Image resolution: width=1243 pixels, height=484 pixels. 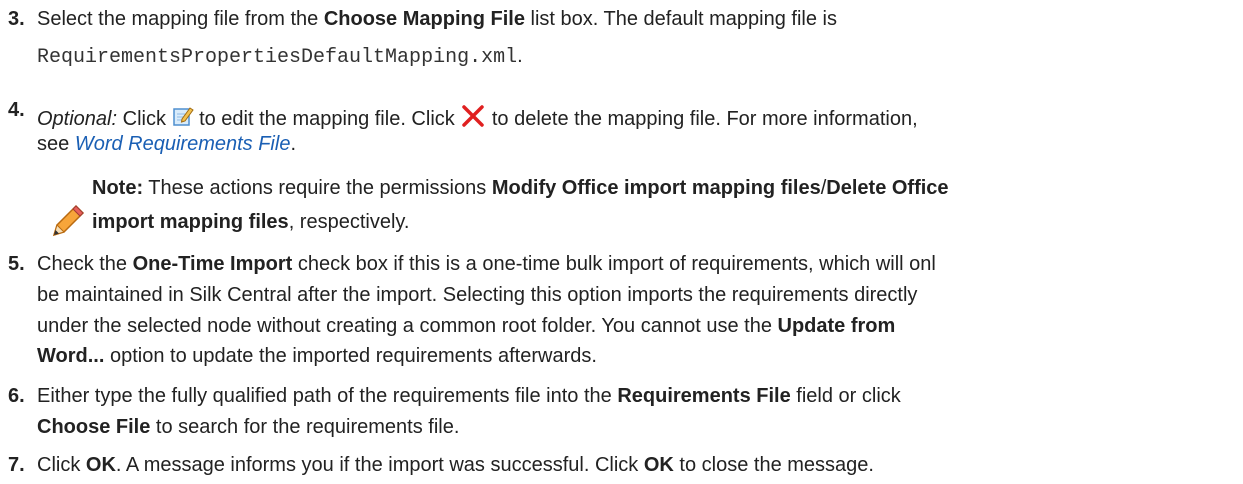 I want to click on step-text: to close the message., so click(x=773, y=465).